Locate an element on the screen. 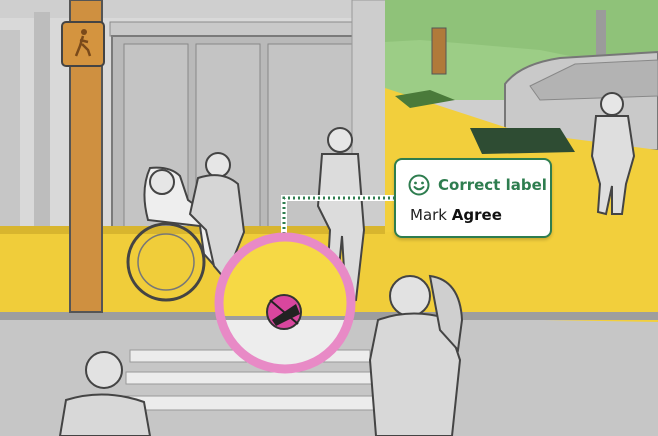  tooltip-title: Correct label is located at coordinates (492, 185).